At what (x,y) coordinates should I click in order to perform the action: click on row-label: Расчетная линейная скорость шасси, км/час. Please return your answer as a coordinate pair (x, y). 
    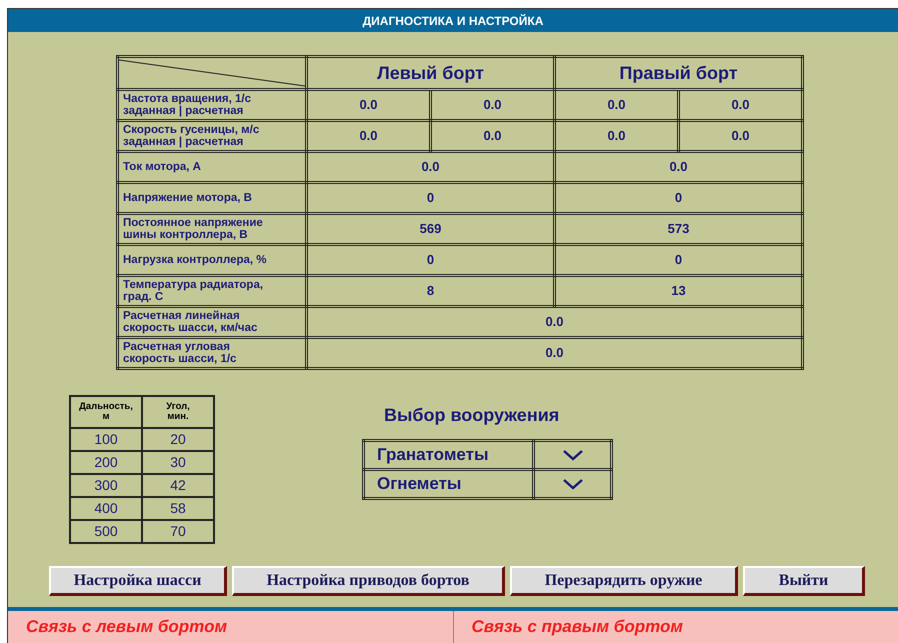
    Looking at the image, I should click on (212, 322).